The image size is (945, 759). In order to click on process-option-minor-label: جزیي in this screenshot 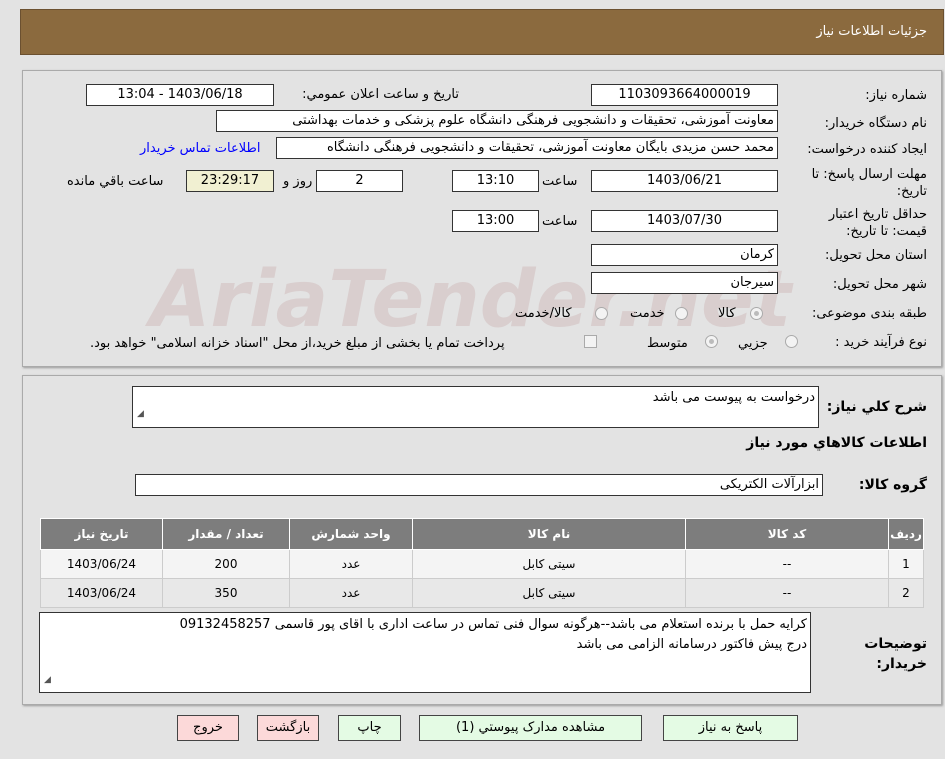, I will do `click(753, 343)`.